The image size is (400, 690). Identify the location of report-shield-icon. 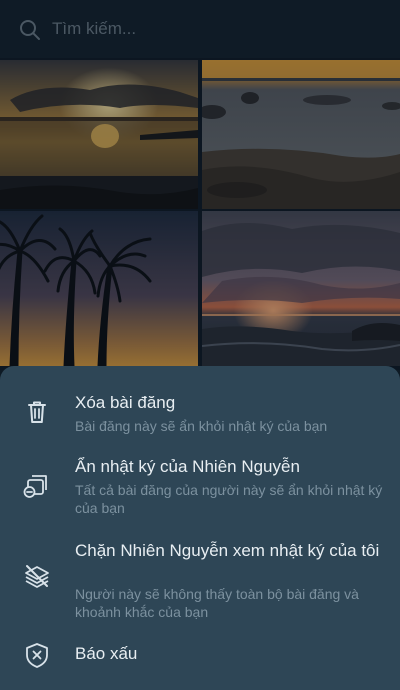
(37, 655).